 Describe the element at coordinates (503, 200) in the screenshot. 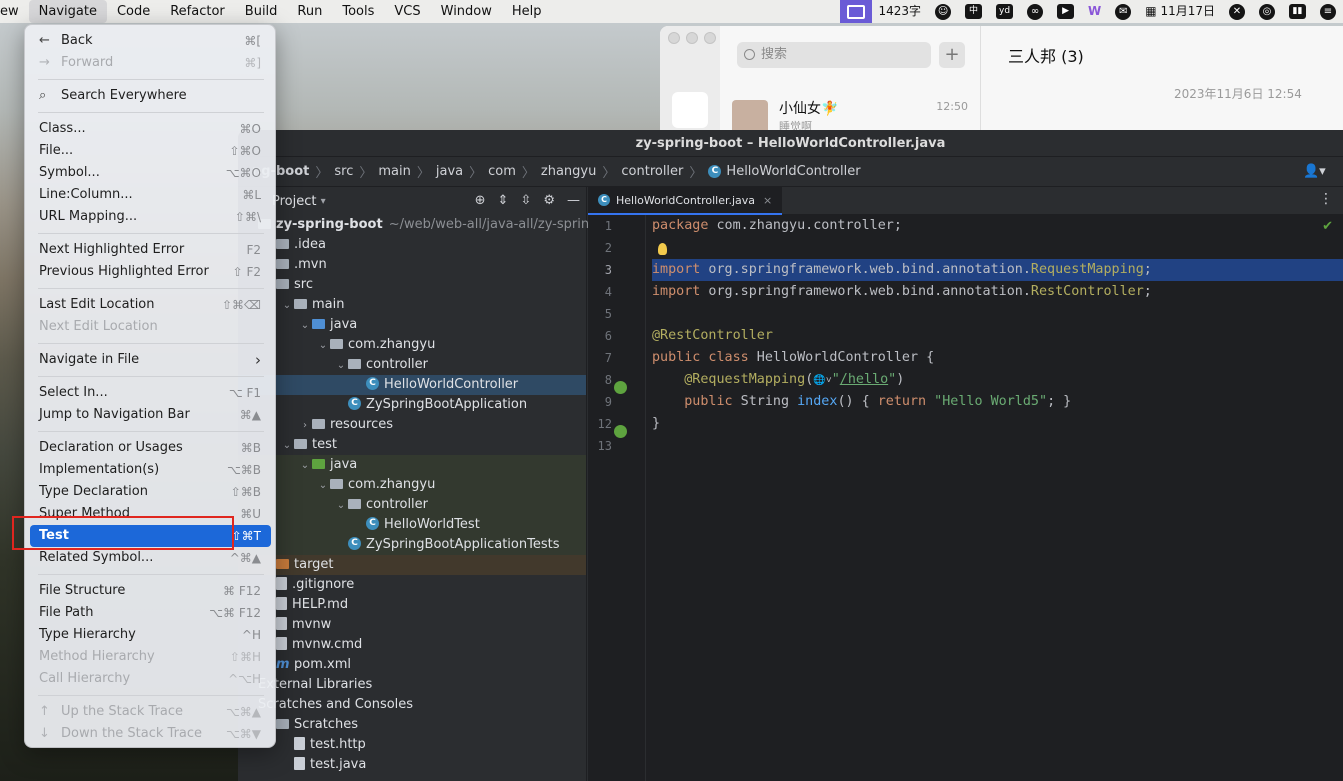

I see `expand-all-icon: ⇕` at that location.